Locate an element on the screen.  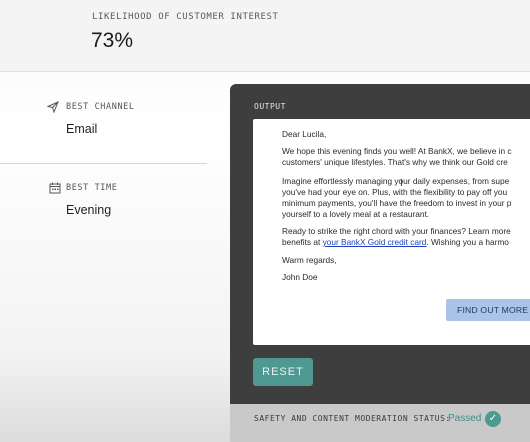
moderation-status-bar is located at coordinates (380, 423).